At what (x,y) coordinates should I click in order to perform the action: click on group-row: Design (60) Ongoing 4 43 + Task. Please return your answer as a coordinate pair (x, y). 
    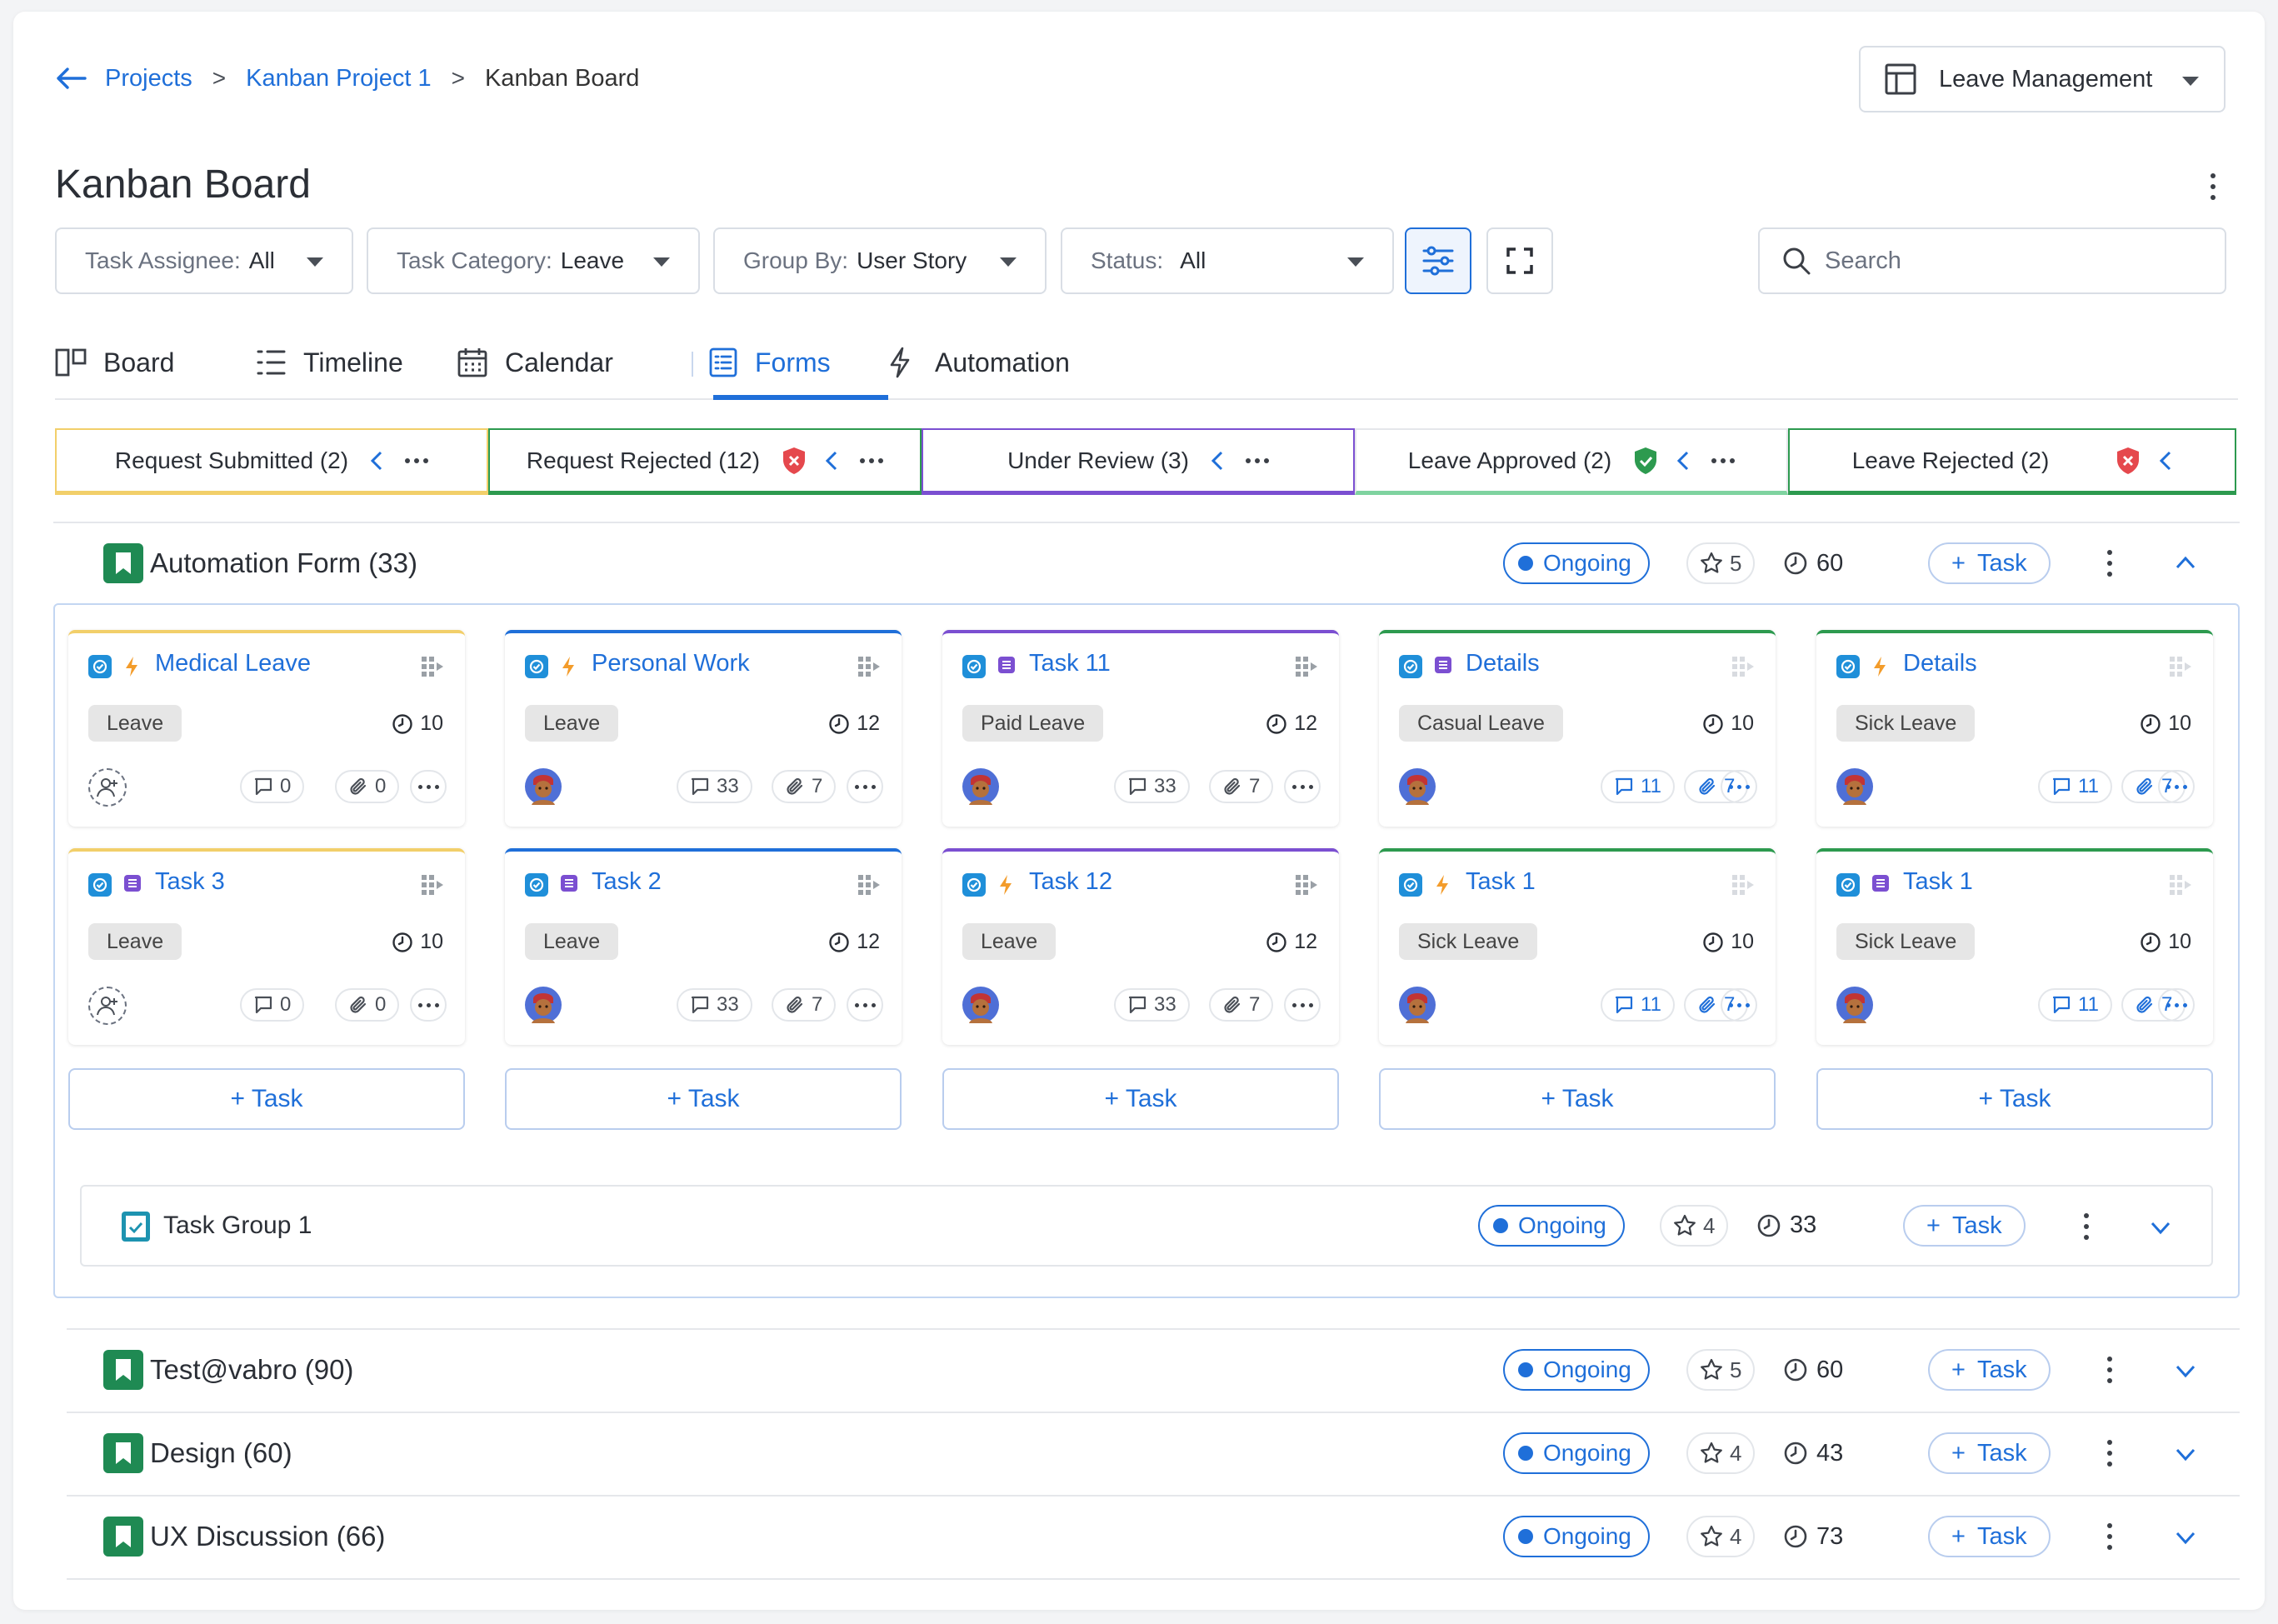
    Looking at the image, I should click on (1146, 1453).